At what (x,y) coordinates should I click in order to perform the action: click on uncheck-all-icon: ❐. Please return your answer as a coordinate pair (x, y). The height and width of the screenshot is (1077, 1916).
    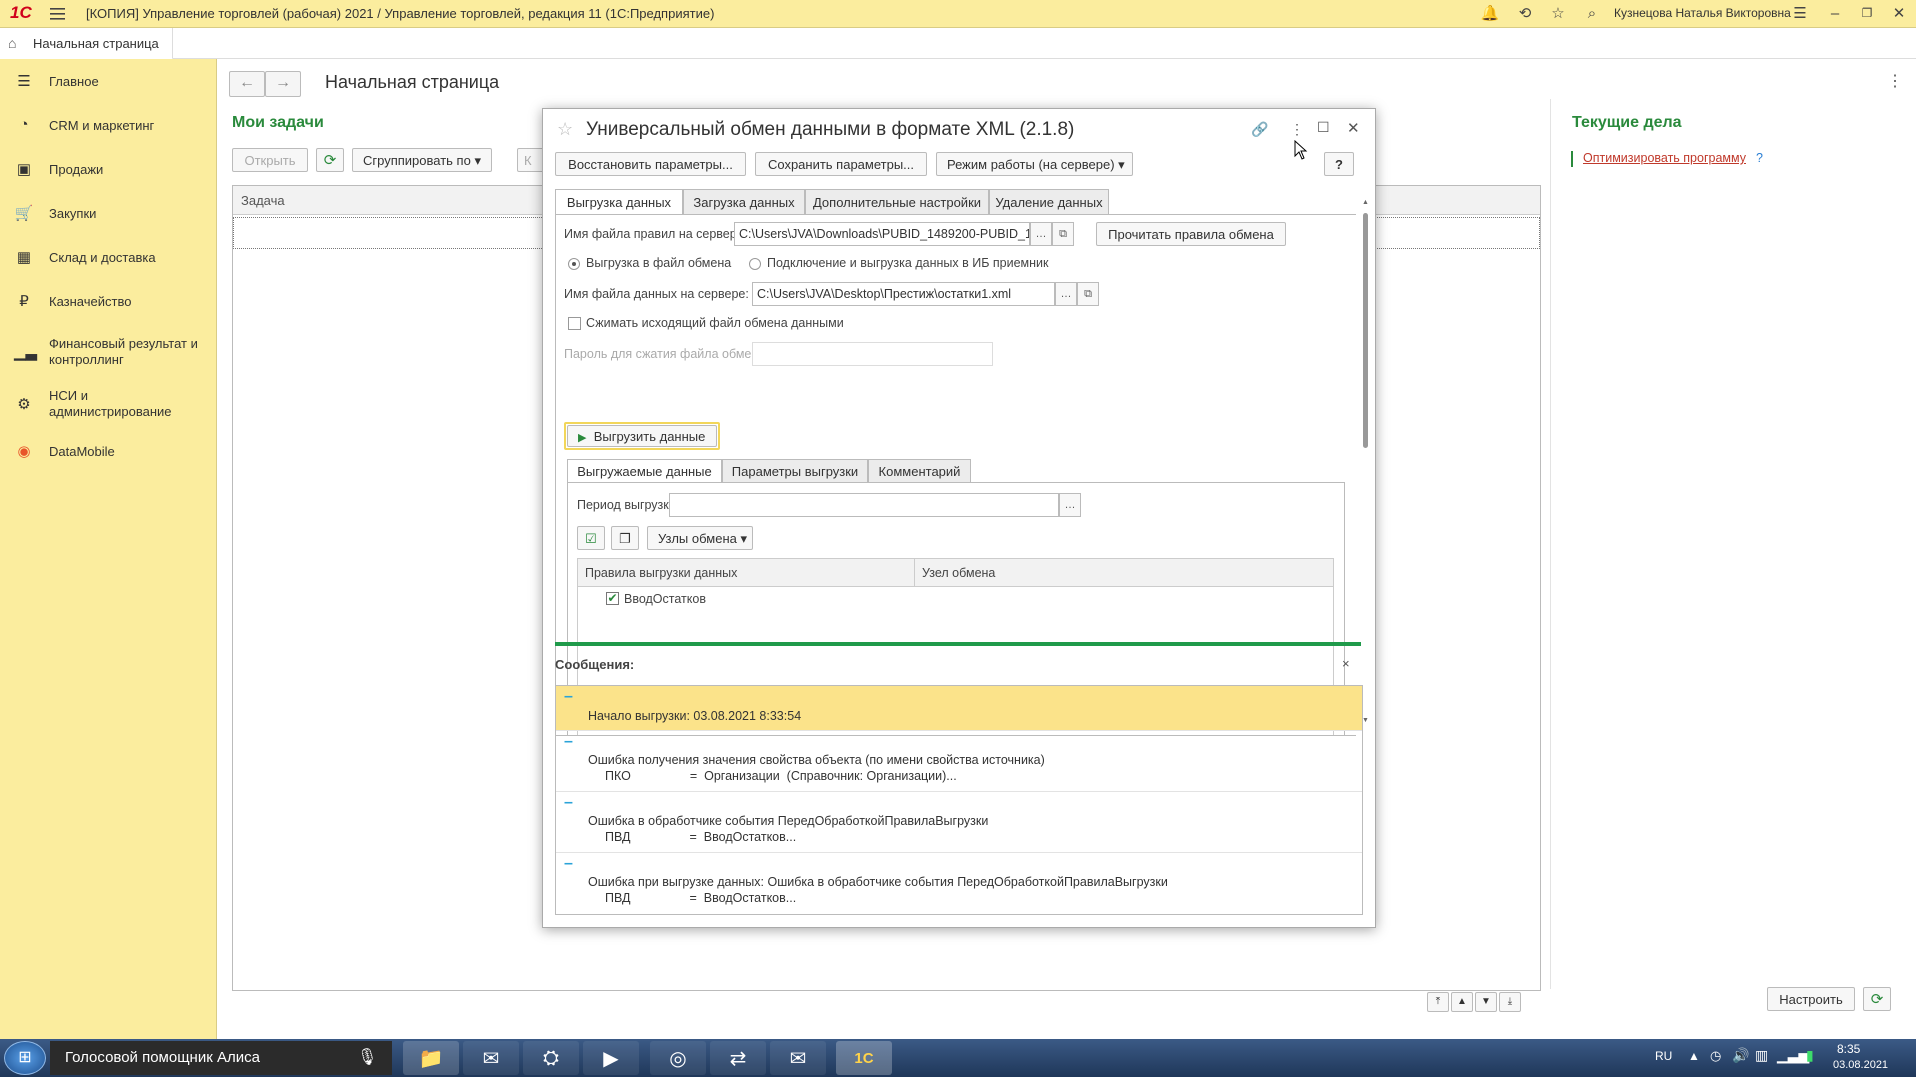
    Looking at the image, I should click on (625, 538).